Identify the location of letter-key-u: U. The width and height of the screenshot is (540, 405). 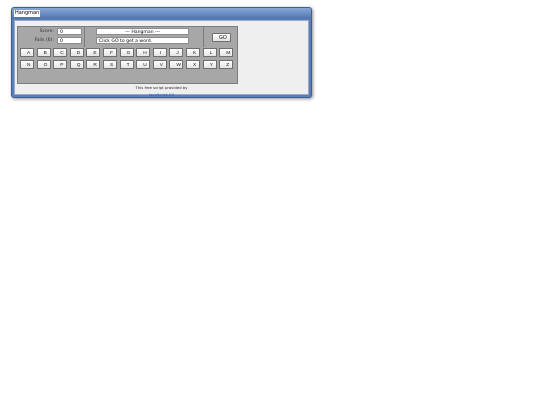
(143, 64).